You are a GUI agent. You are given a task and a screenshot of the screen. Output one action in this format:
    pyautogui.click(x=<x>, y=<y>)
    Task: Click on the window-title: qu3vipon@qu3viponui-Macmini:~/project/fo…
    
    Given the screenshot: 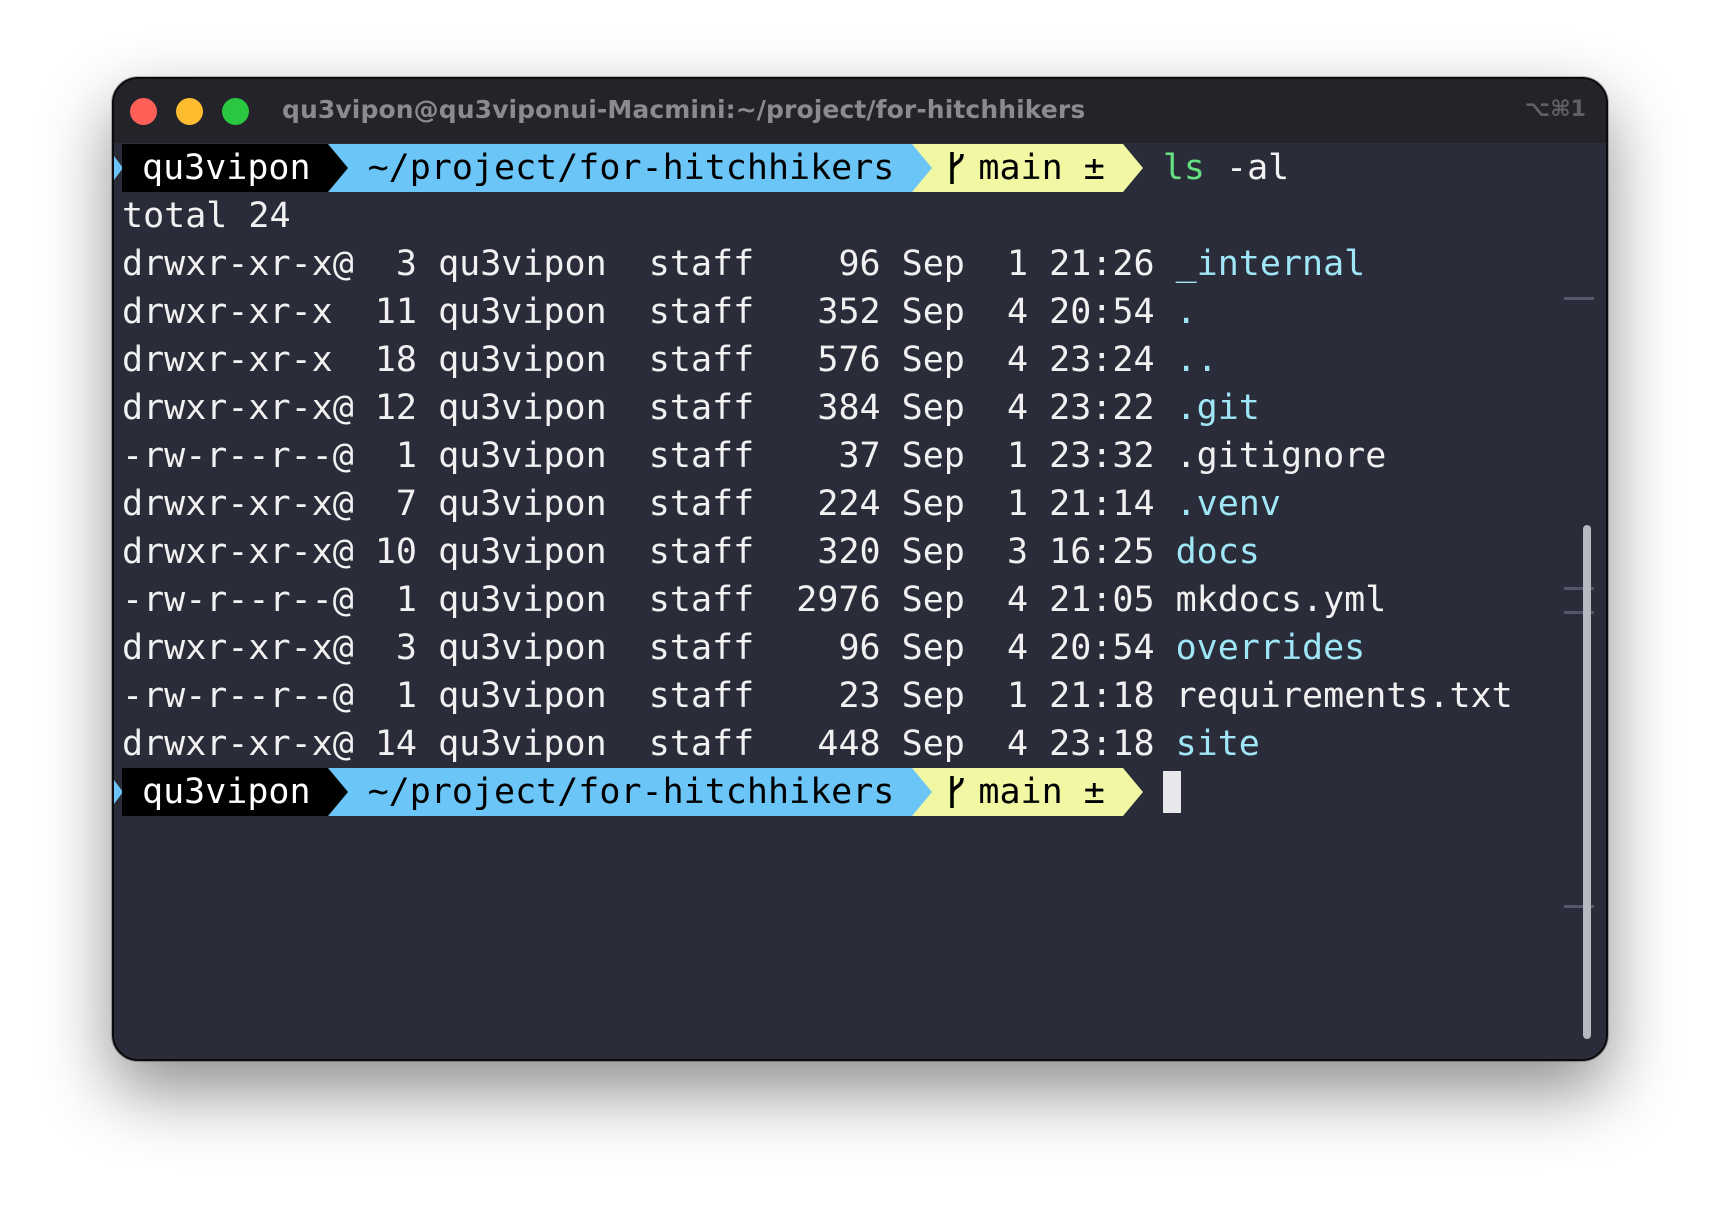 What is the action you would take?
    pyautogui.click(x=684, y=109)
    